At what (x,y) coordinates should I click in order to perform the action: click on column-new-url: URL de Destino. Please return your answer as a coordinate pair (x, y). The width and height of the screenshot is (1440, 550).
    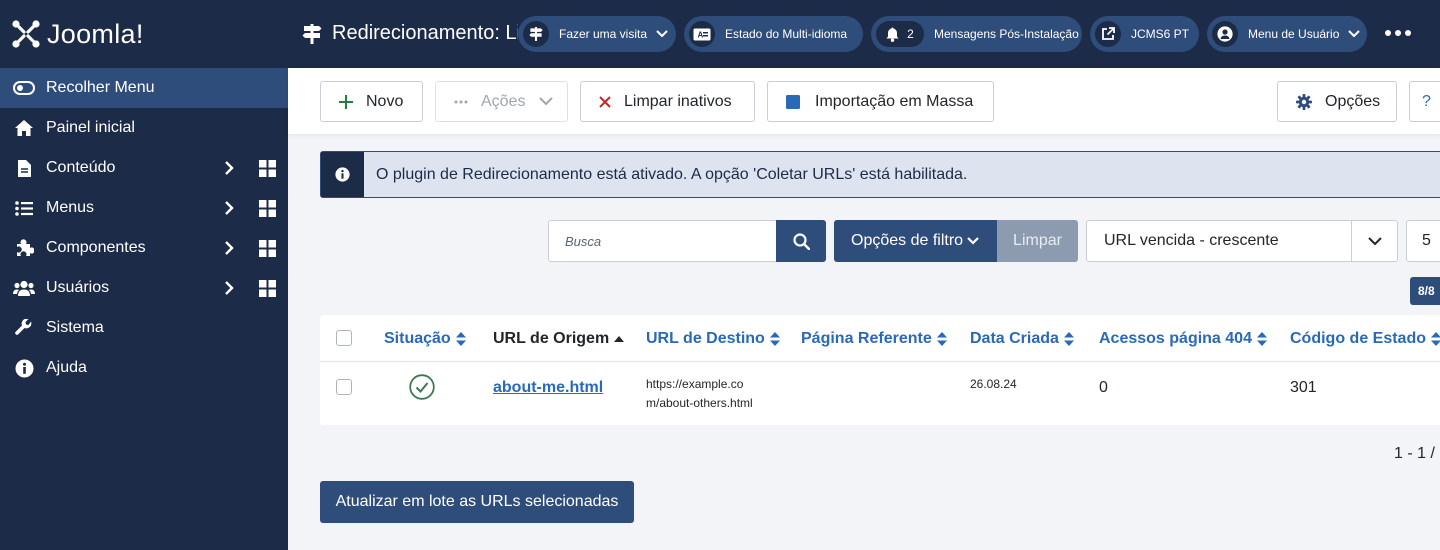
    Looking at the image, I should click on (713, 339).